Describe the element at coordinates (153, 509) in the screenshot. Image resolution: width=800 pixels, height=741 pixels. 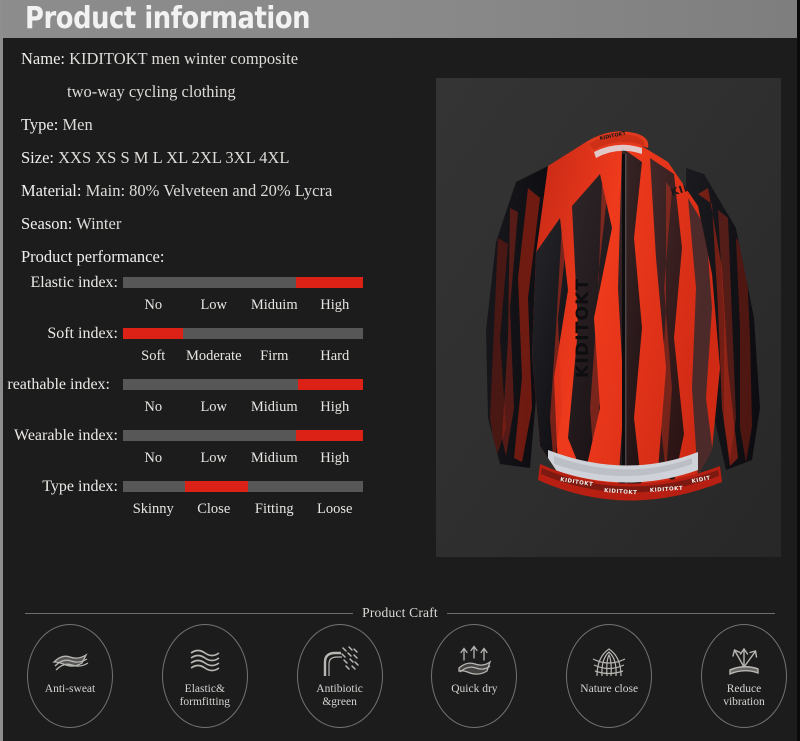
I see `performance-scale-label: Skinny` at that location.